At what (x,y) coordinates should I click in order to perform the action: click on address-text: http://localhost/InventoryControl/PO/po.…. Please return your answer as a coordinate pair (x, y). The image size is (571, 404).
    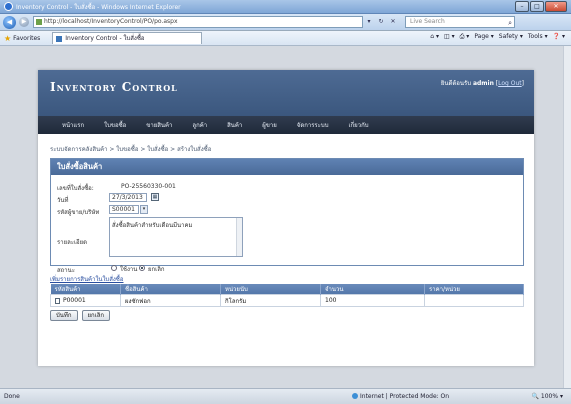
    Looking at the image, I should click on (111, 21).